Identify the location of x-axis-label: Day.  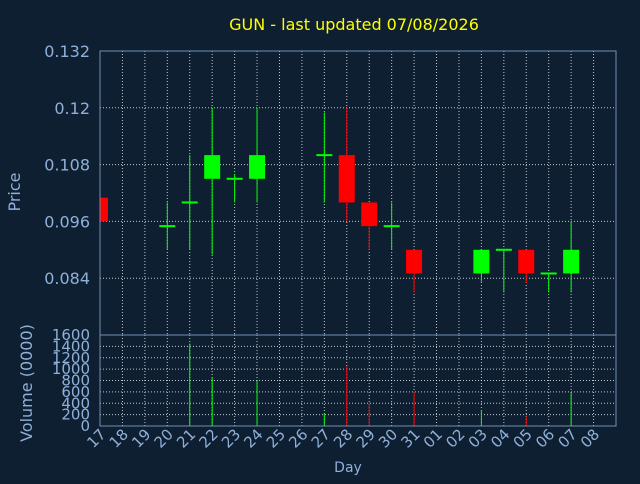
(348, 468).